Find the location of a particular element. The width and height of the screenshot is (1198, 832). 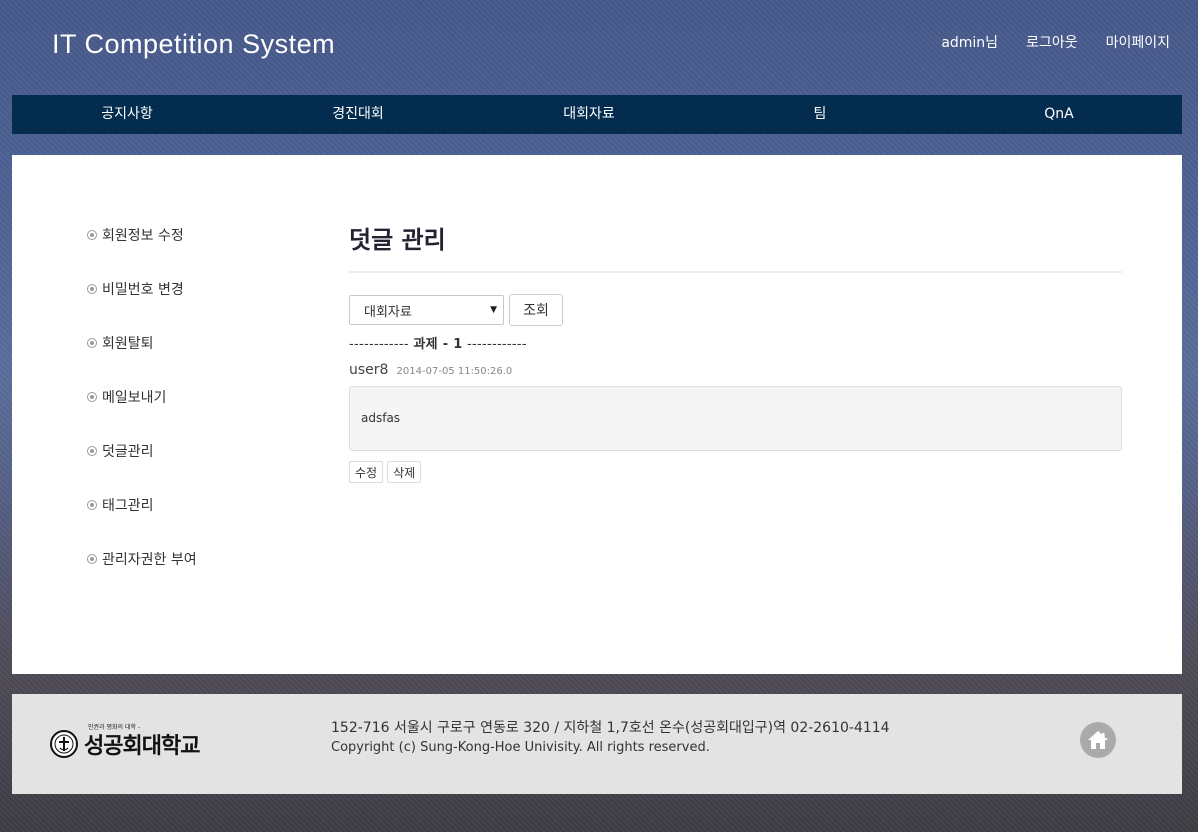

sidebar-item-label: 회원탈퇴 is located at coordinates (128, 344).